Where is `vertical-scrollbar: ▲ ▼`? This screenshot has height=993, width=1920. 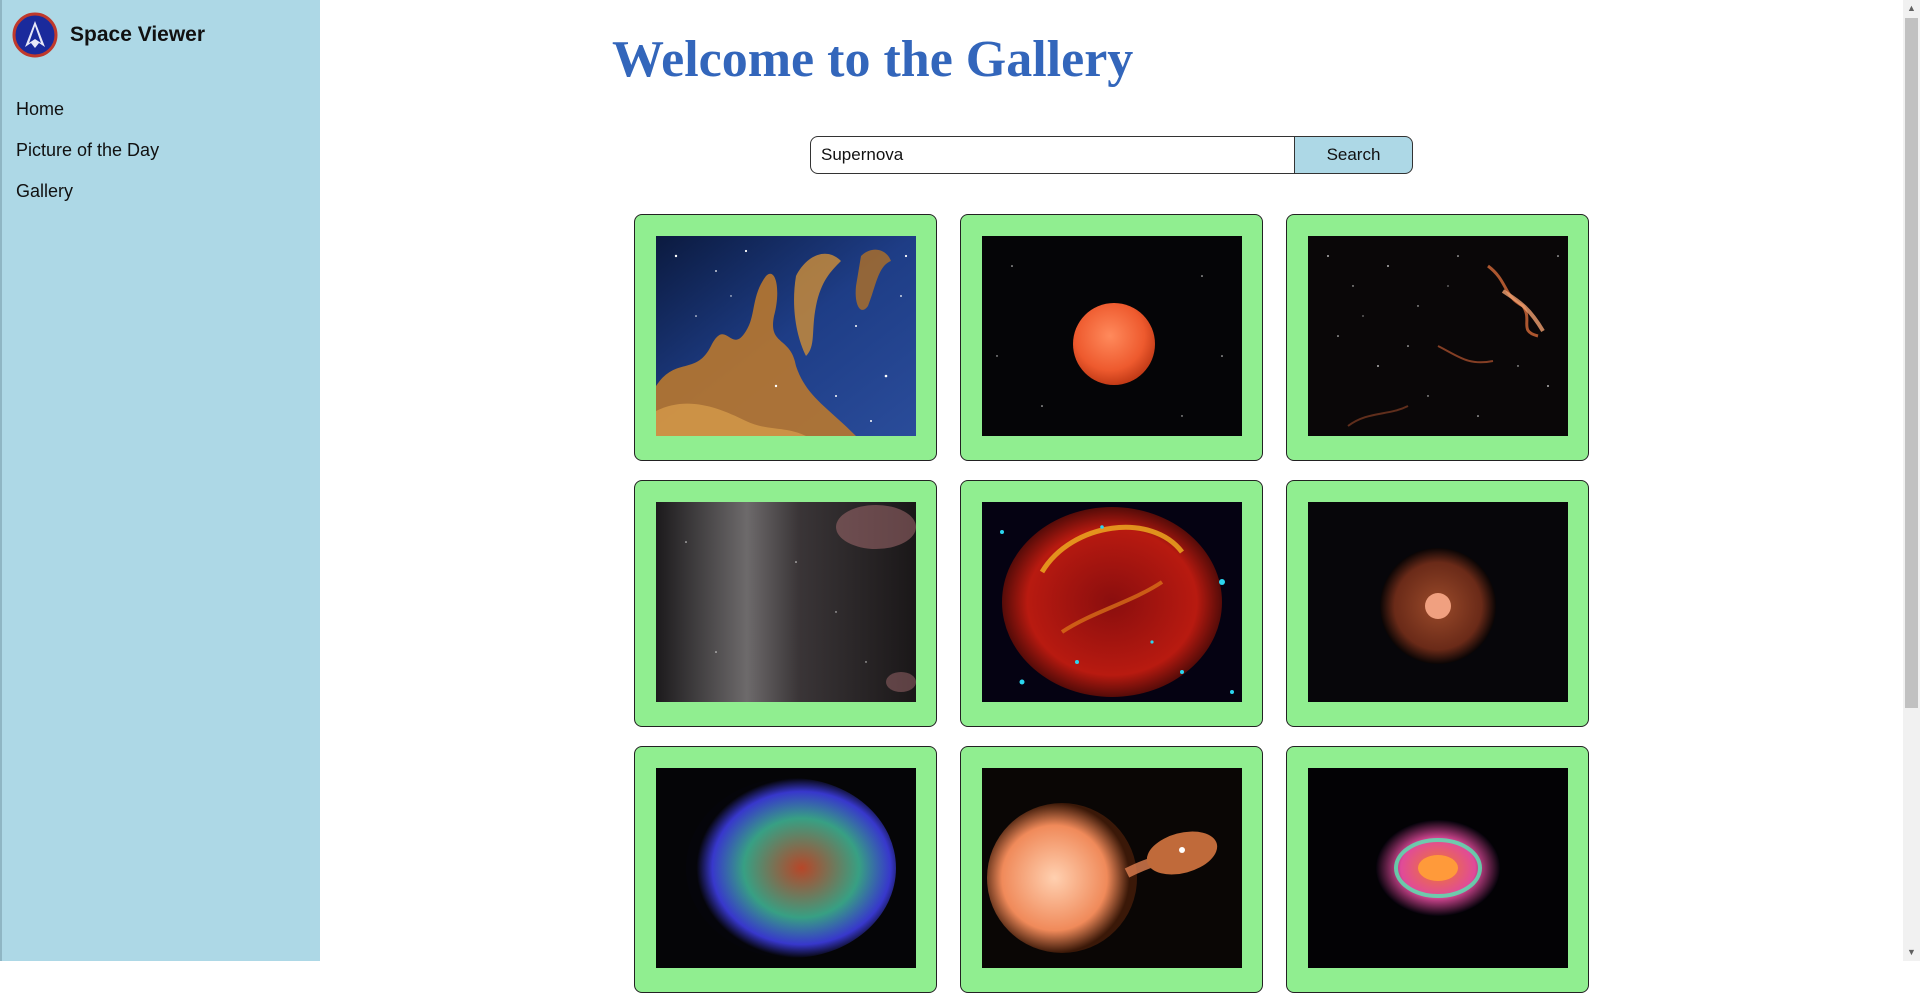
vertical-scrollbar: ▲ ▼ is located at coordinates (1911, 480).